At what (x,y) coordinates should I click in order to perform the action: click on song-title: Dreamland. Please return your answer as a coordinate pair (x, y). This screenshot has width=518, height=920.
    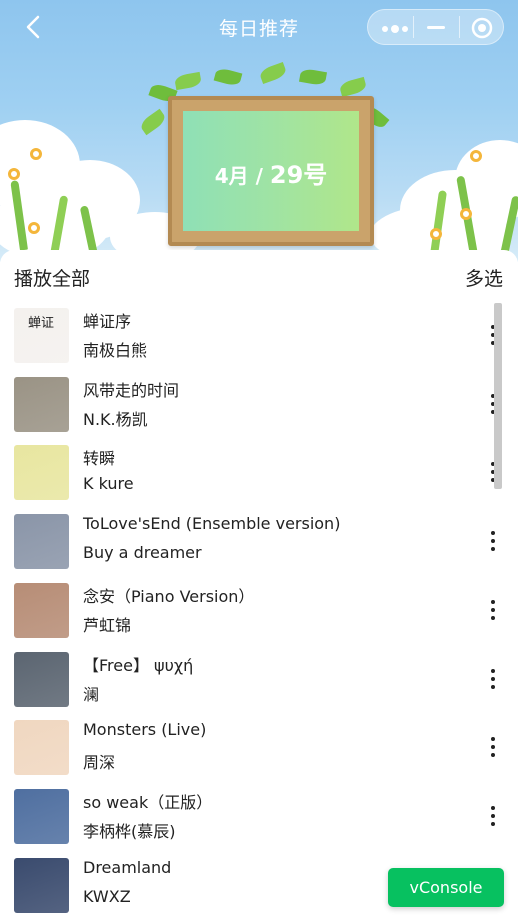
    Looking at the image, I should click on (127, 867).